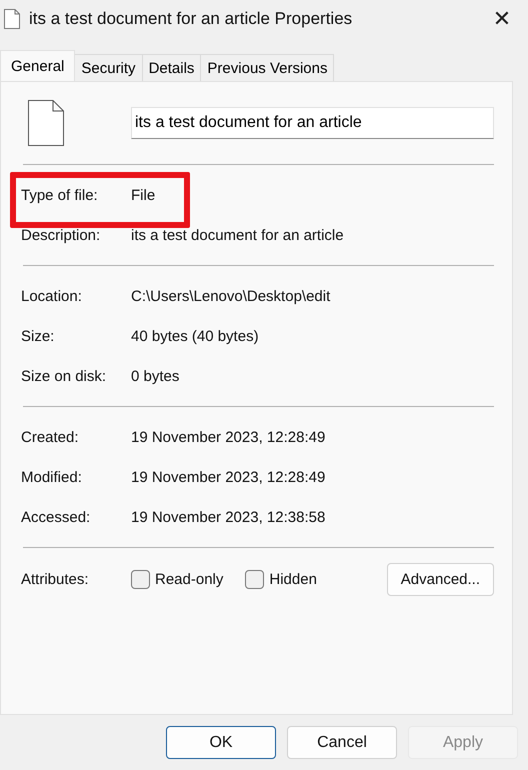 The height and width of the screenshot is (770, 528). I want to click on tab: Previous Versions, so click(267, 67).